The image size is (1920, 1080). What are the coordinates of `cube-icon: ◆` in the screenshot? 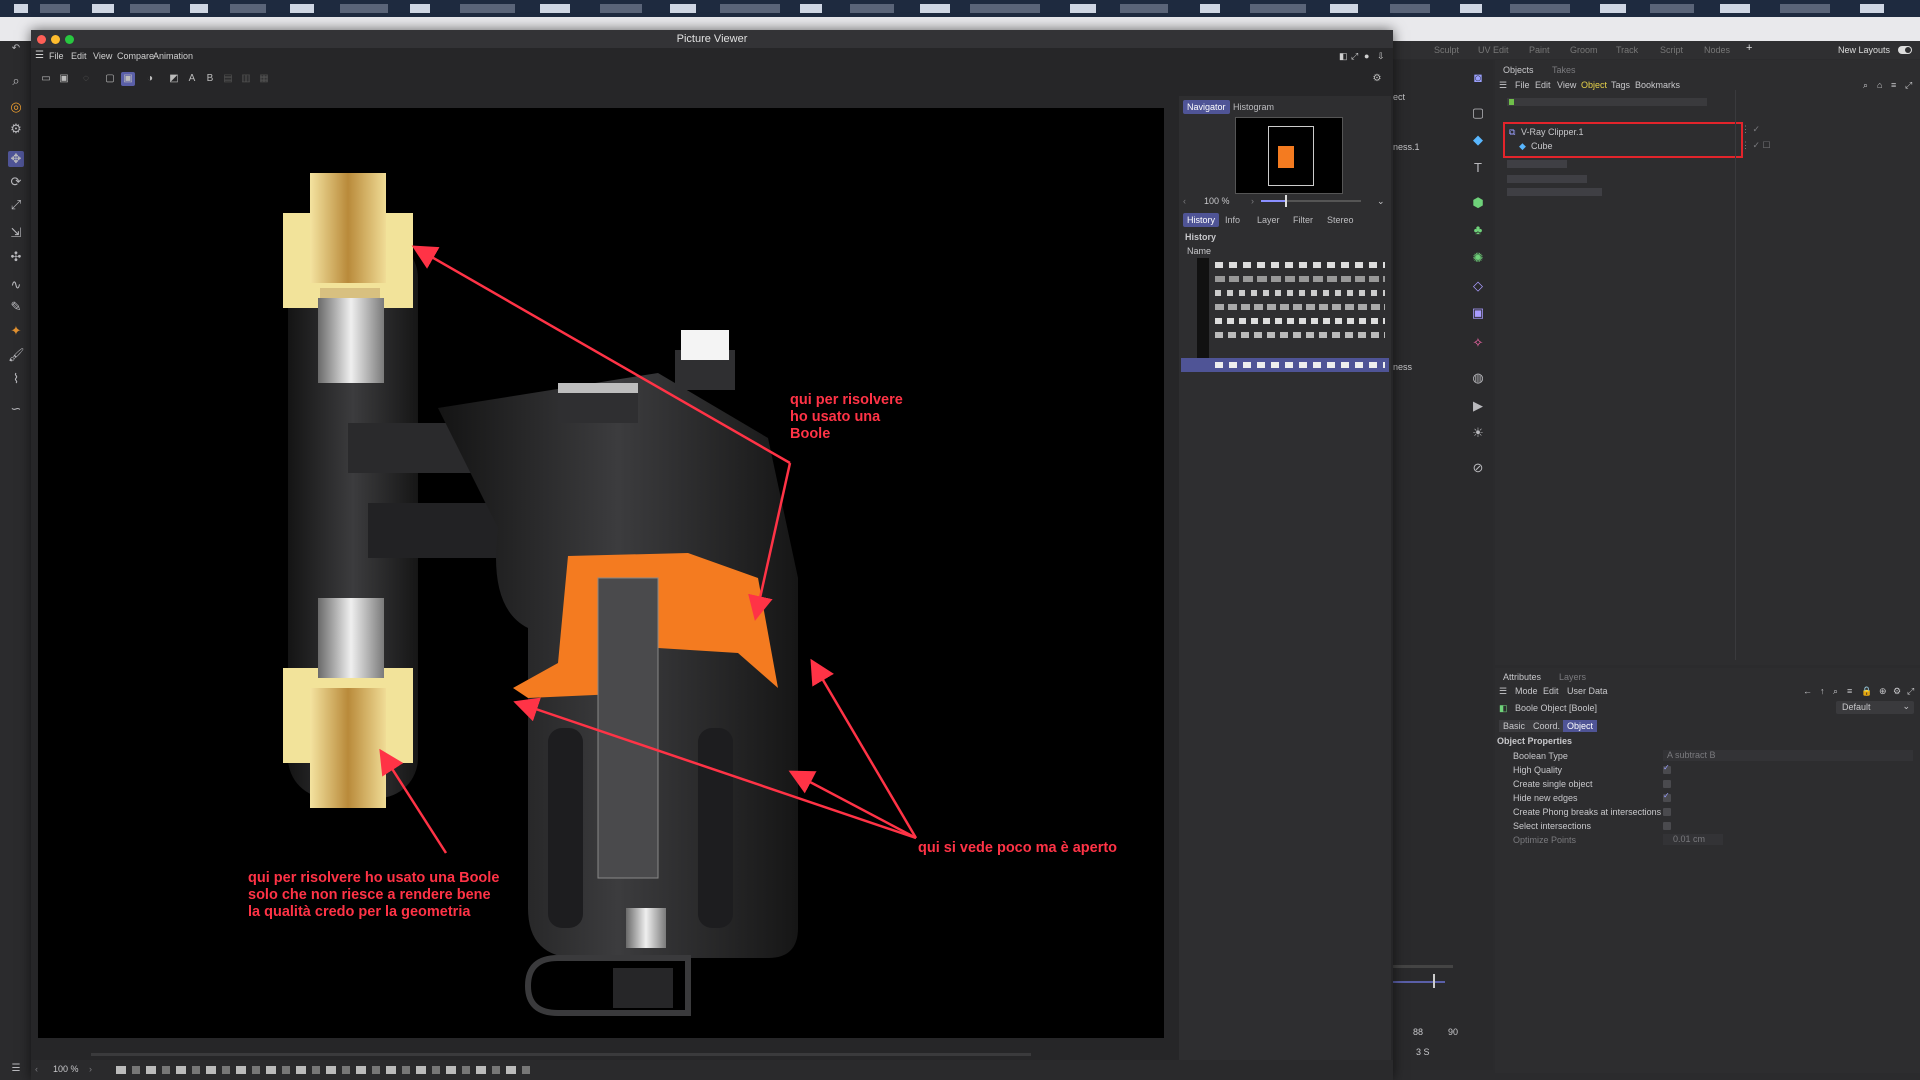 It's located at (1478, 140).